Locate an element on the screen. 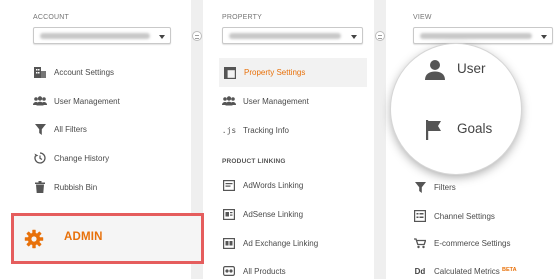 The height and width of the screenshot is (279, 560). adsense-linking-item: AdSense Linking is located at coordinates (297, 214).